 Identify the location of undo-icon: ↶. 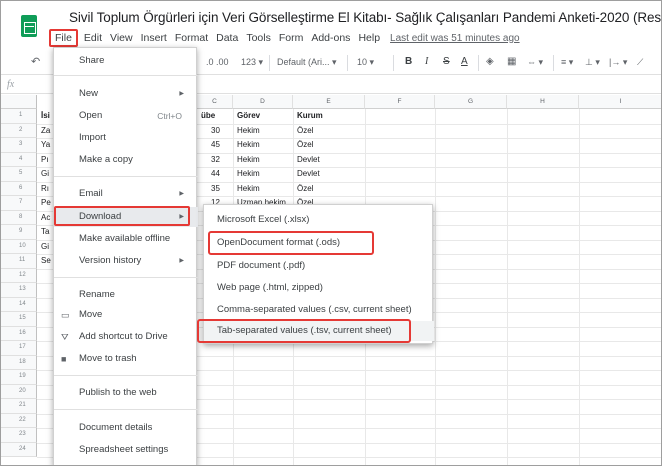
(35, 61).